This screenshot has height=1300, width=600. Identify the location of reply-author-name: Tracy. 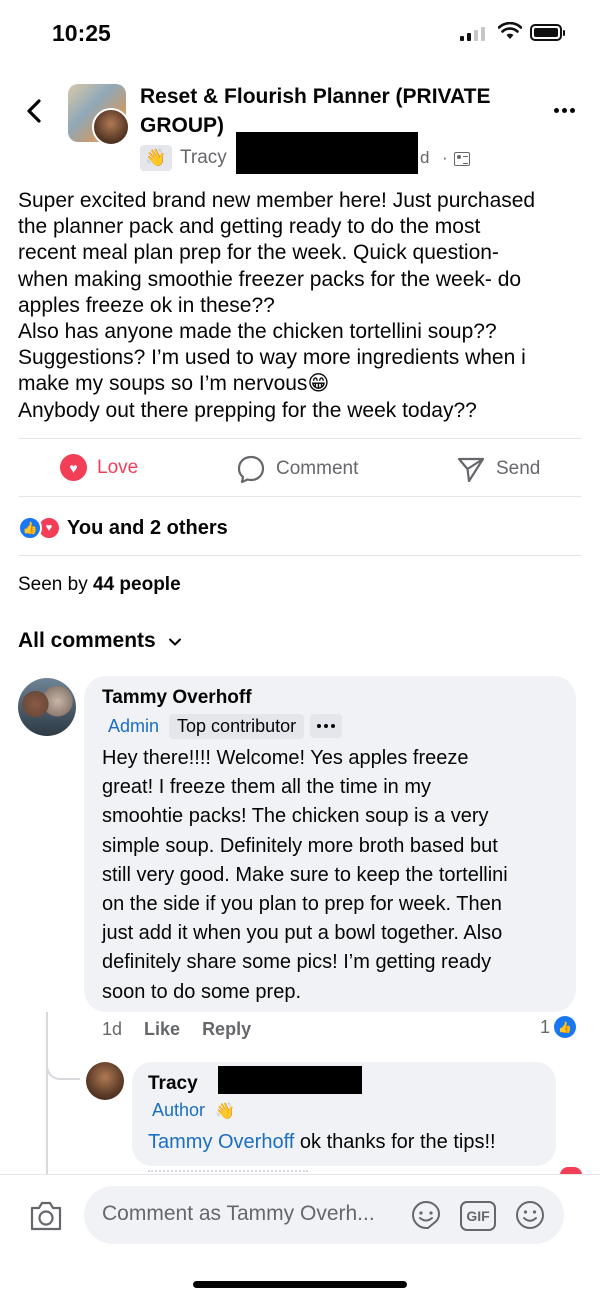
(173, 1084).